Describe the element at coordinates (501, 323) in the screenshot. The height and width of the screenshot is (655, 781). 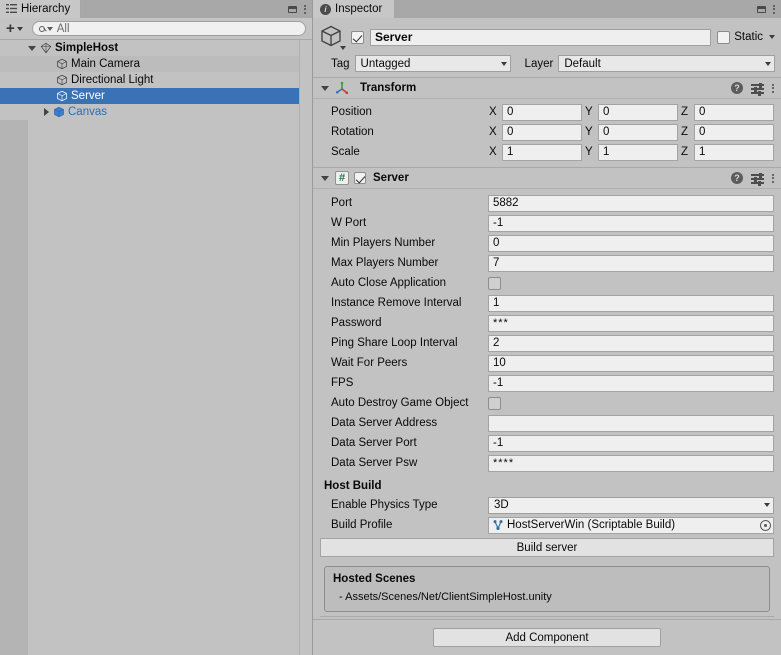
I see `value: ***` at that location.